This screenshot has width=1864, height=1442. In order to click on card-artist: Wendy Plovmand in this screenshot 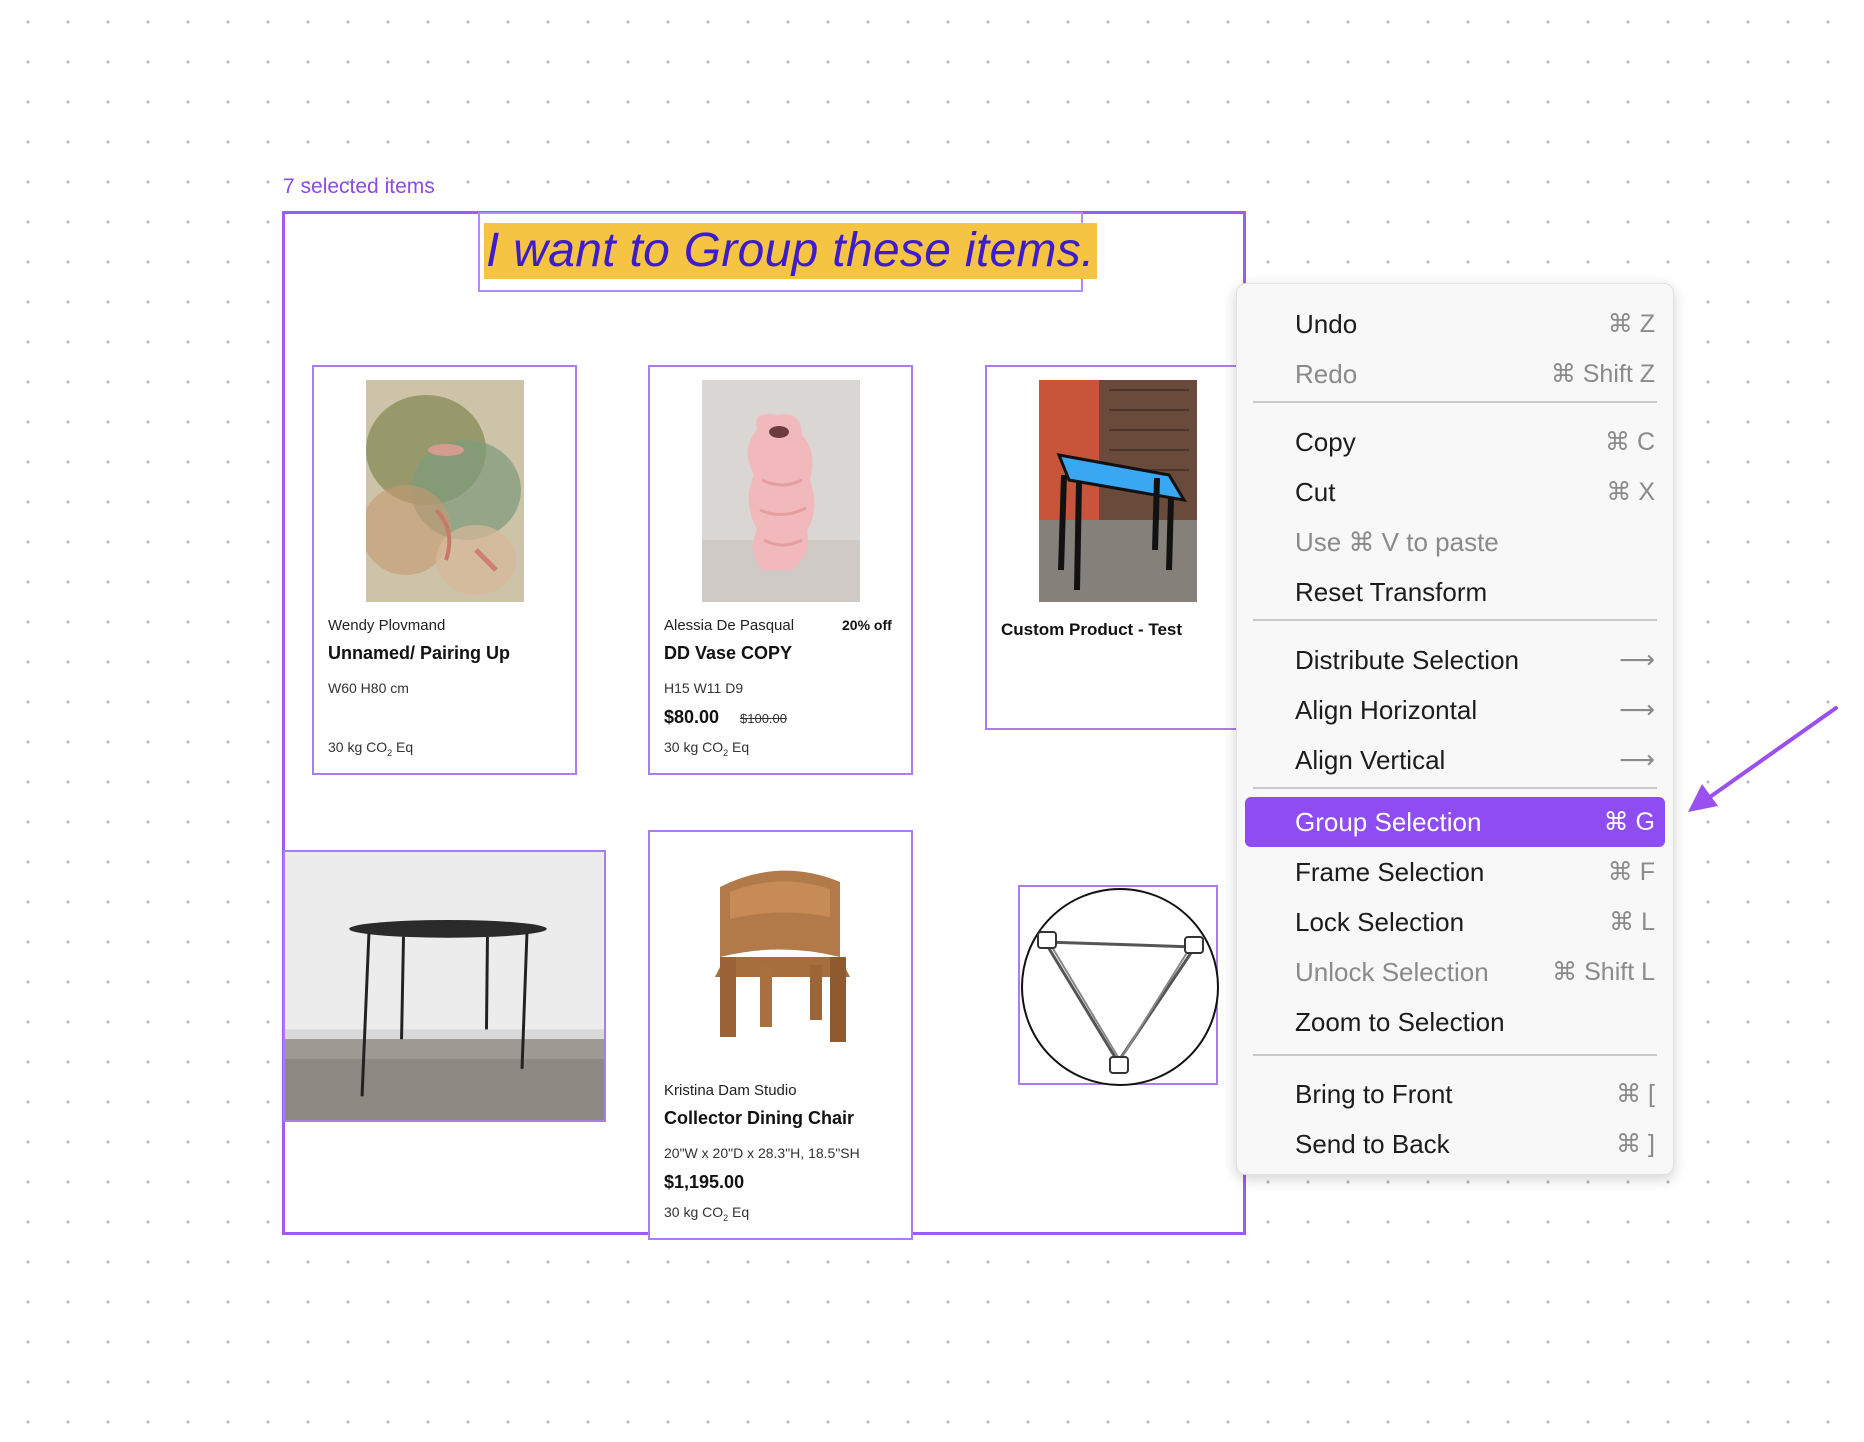, I will do `click(387, 625)`.